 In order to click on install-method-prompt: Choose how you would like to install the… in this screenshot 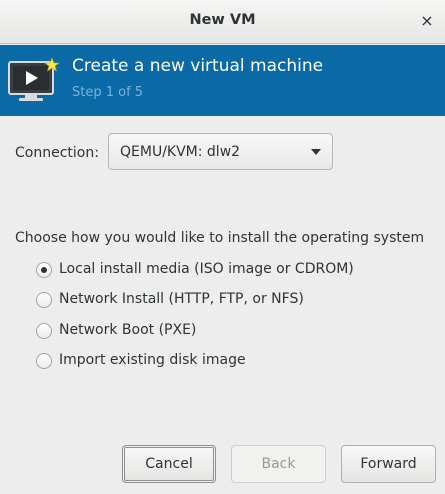, I will do `click(220, 238)`.